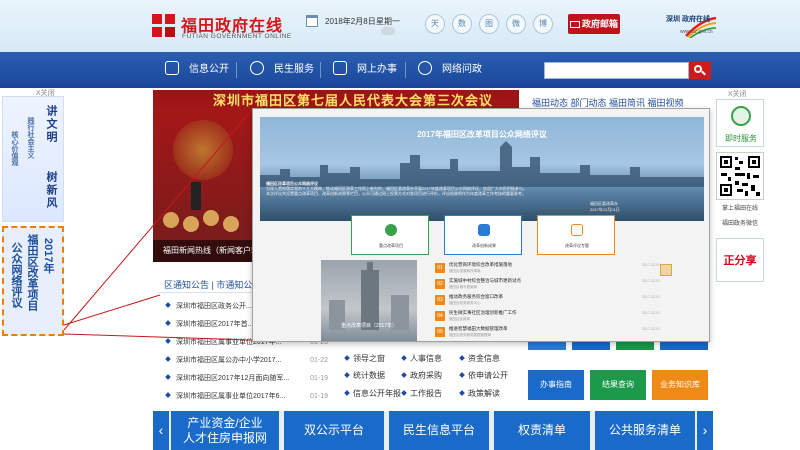 This screenshot has width=800, height=450. What do you see at coordinates (482, 164) in the screenshot?
I see `skyline-icon` at bounding box center [482, 164].